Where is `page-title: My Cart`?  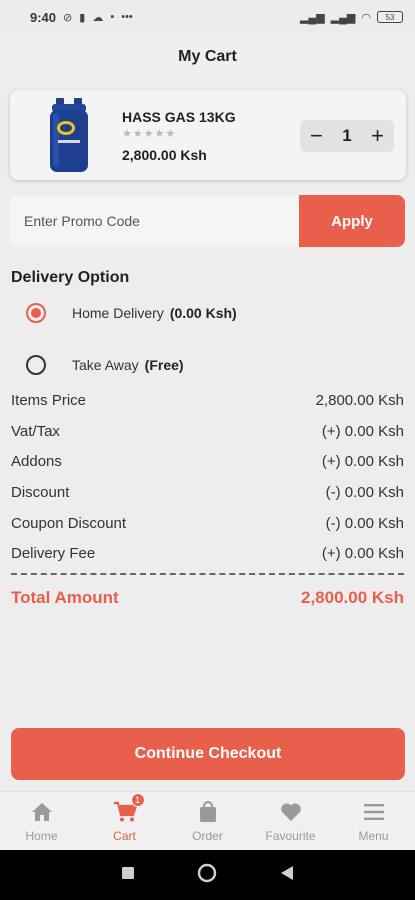 page-title: My Cart is located at coordinates (207, 56).